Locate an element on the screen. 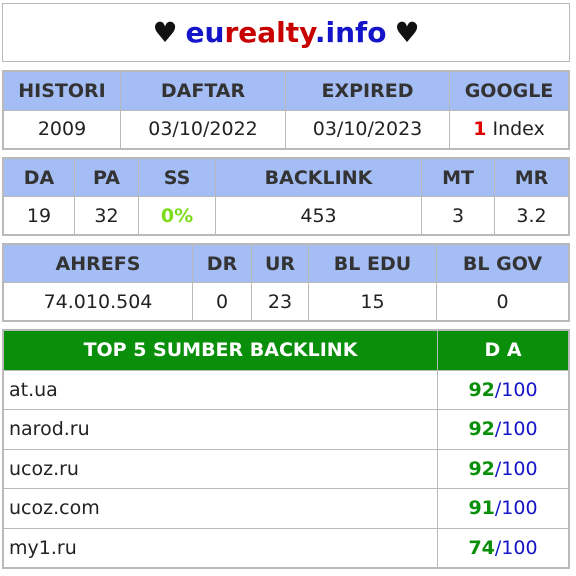  header-pa: PA is located at coordinates (106, 177).